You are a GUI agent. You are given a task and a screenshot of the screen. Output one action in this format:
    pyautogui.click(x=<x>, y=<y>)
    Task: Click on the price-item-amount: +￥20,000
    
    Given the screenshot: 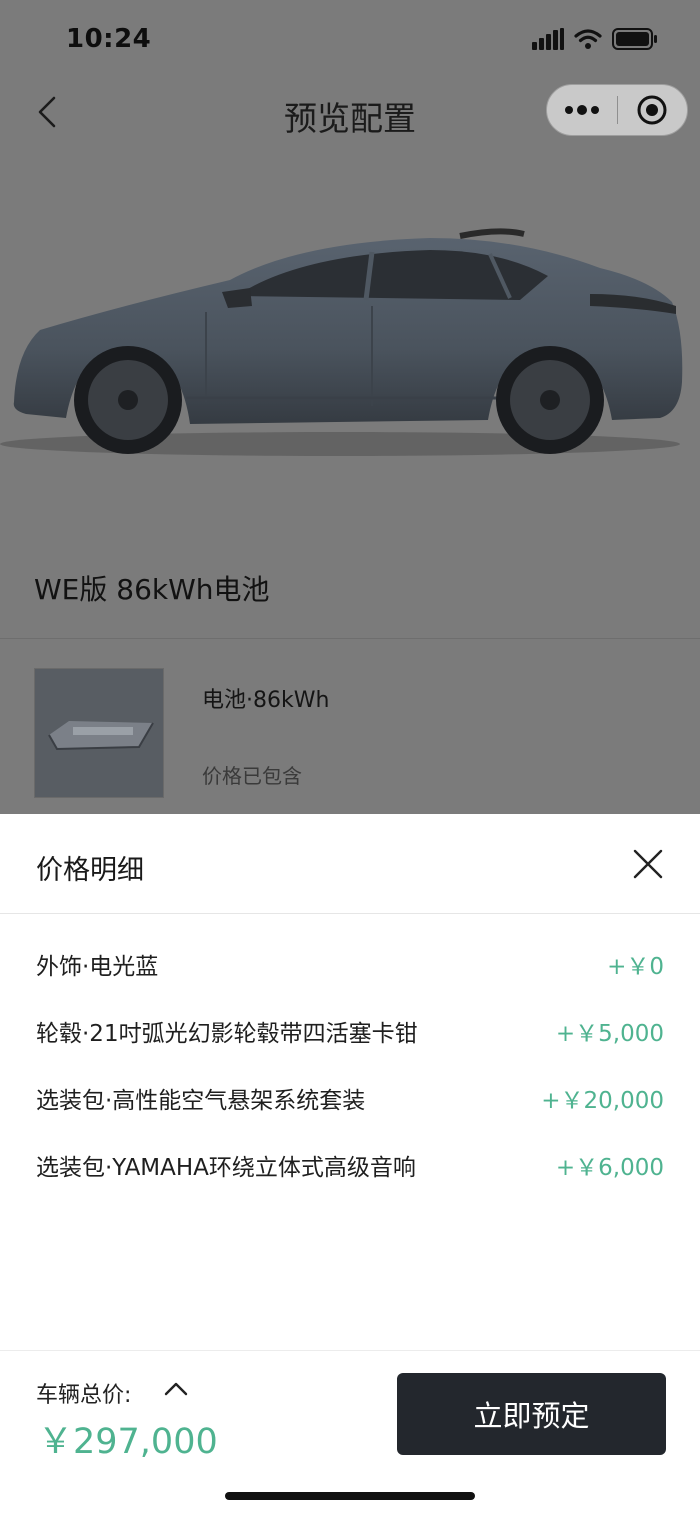 What is the action you would take?
    pyautogui.click(x=602, y=1101)
    